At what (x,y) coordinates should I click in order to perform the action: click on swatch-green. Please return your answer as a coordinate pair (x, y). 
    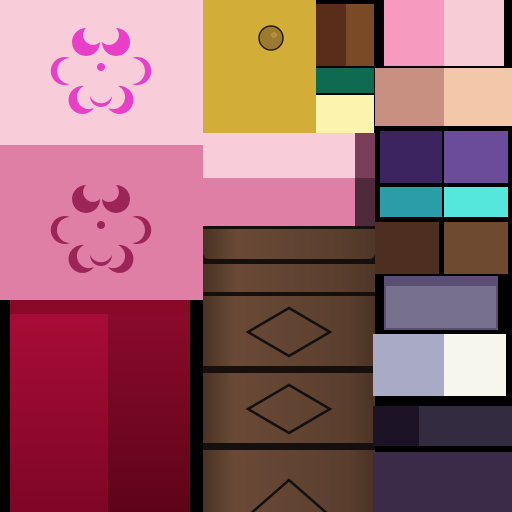
    Looking at the image, I should click on (345, 80).